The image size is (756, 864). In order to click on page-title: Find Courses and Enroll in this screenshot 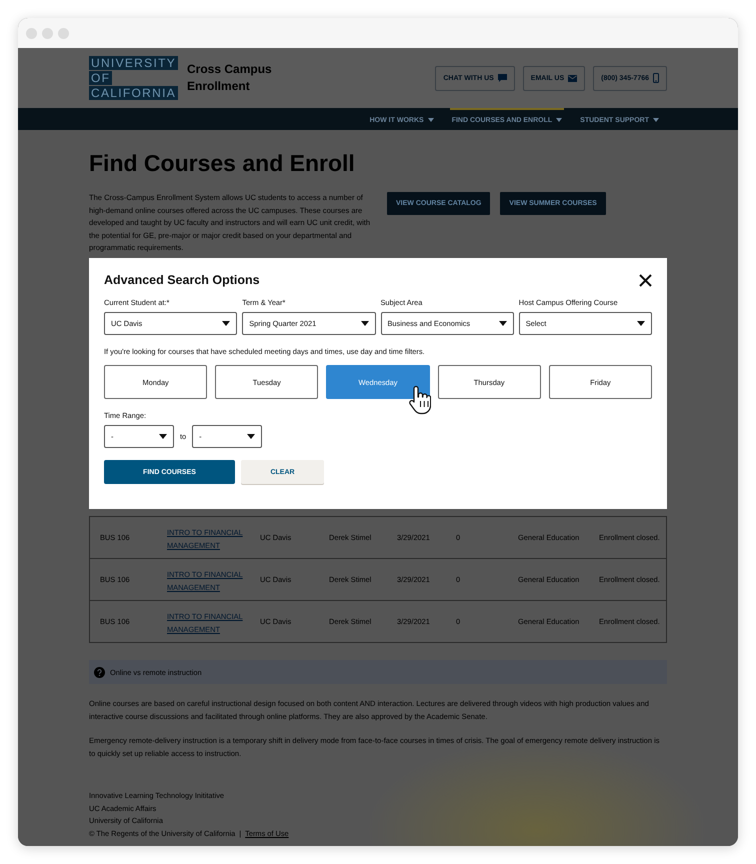, I will do `click(222, 163)`.